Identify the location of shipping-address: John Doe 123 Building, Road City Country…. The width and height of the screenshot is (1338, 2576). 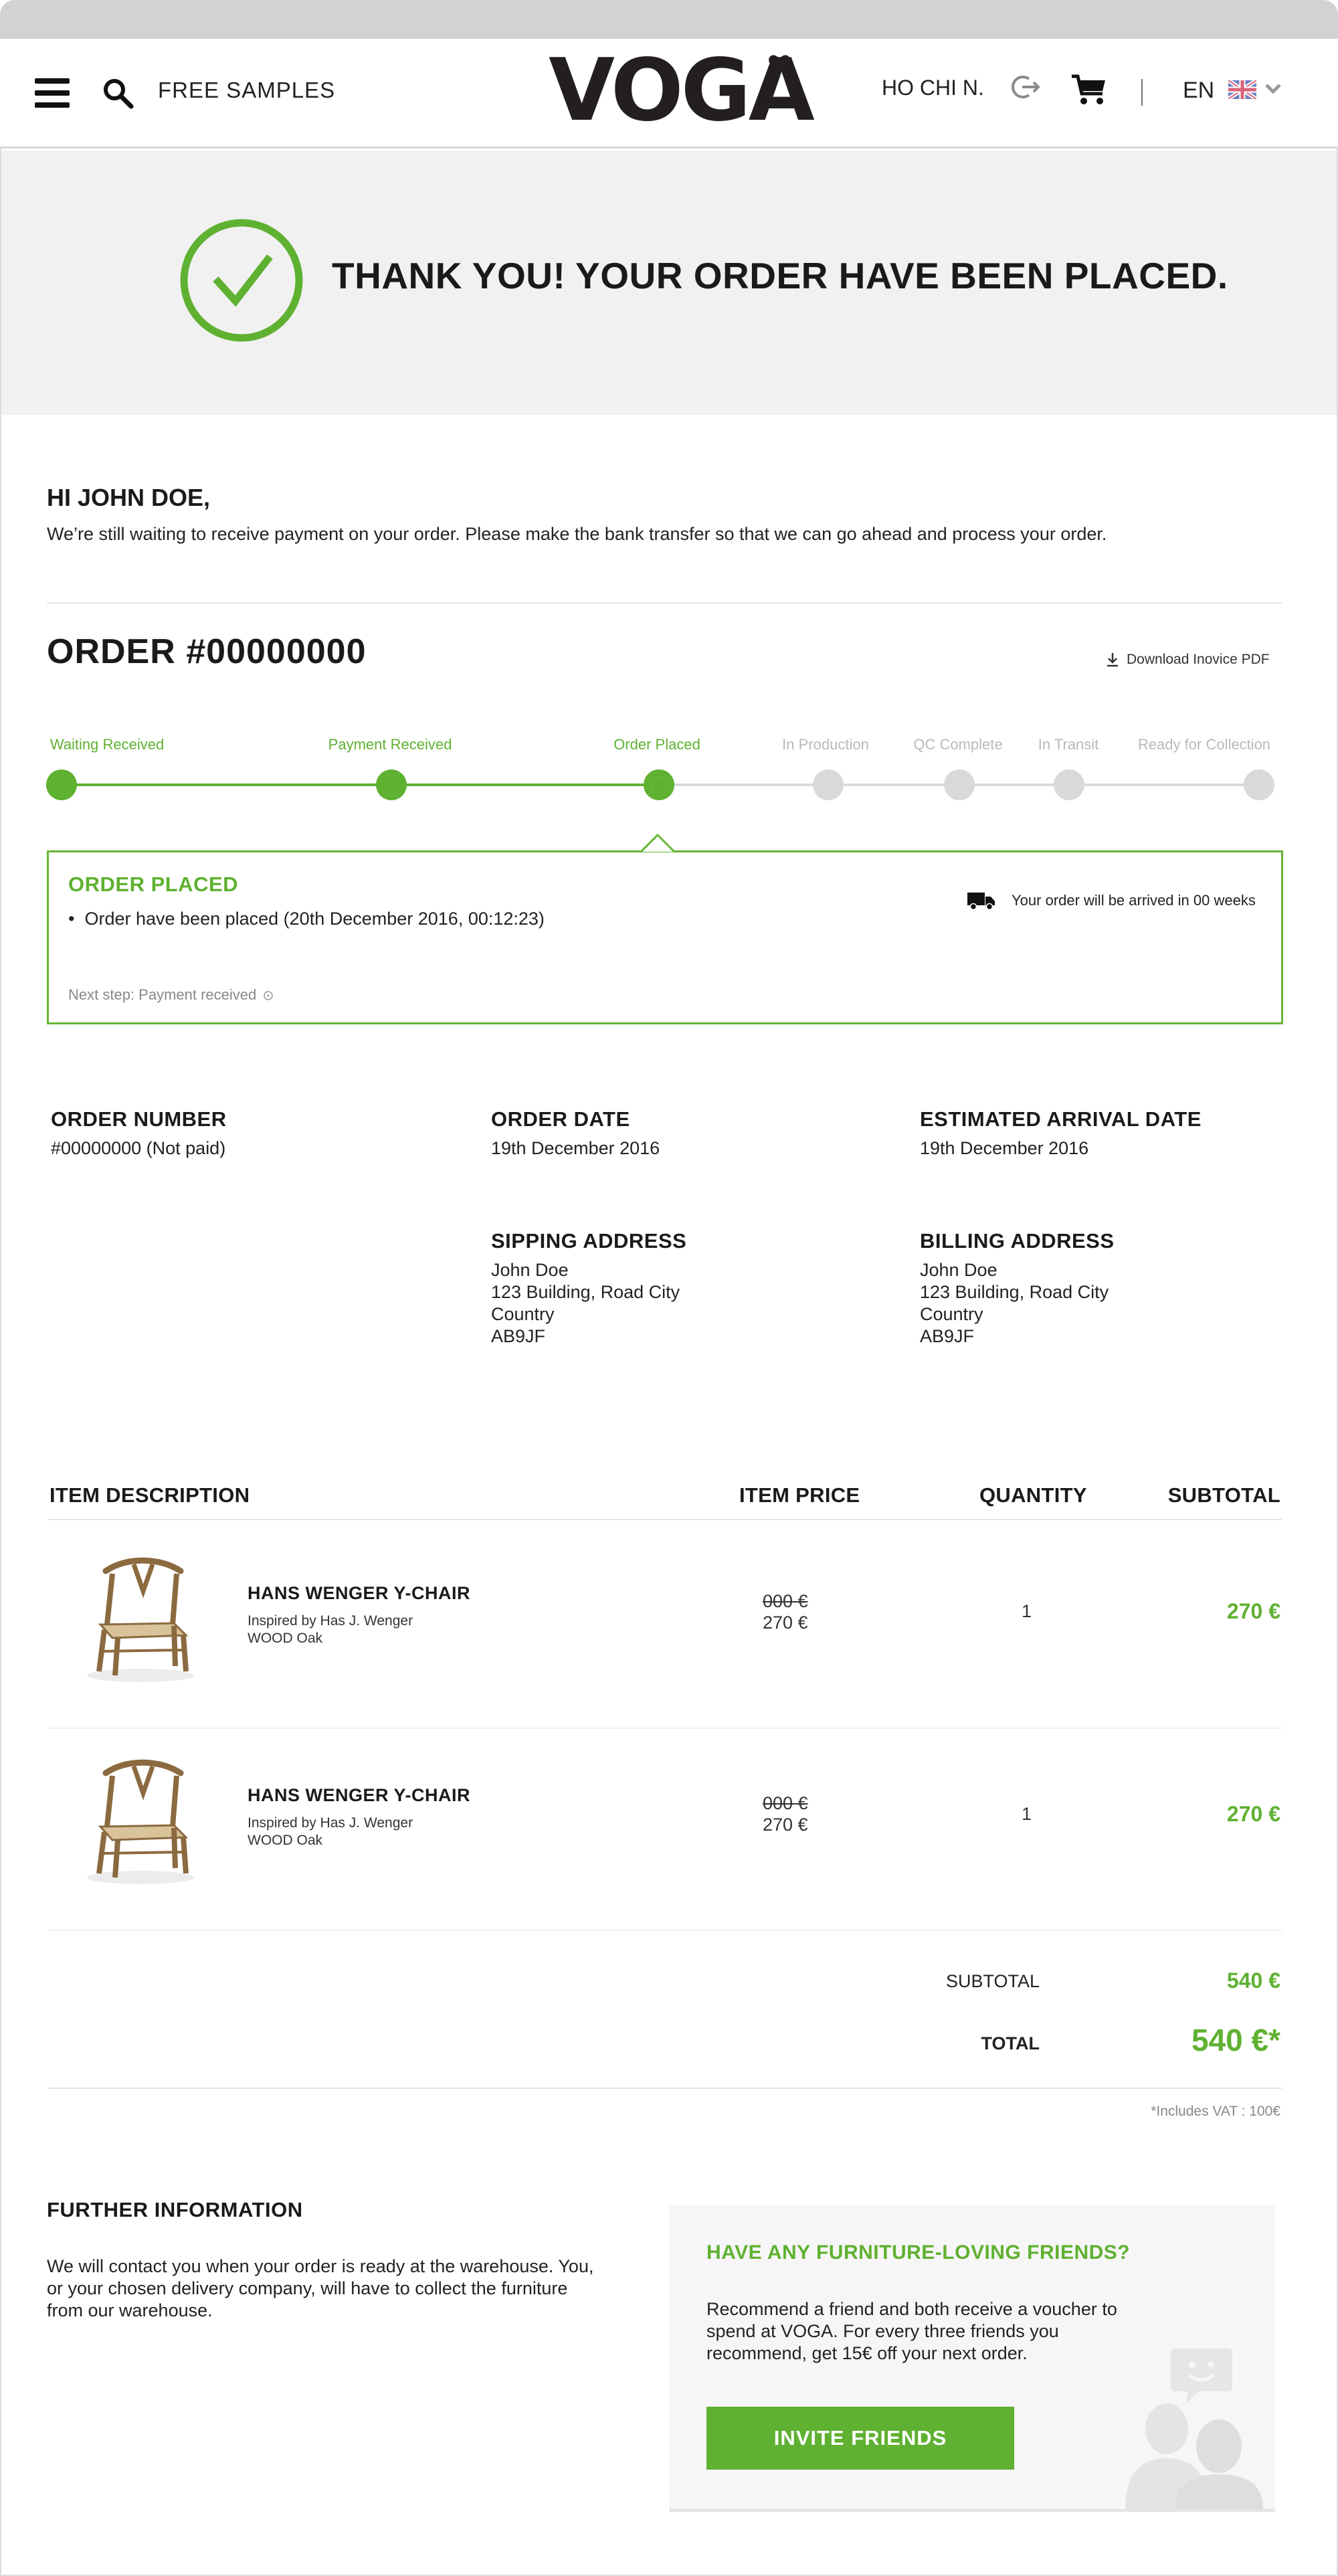
(585, 1303).